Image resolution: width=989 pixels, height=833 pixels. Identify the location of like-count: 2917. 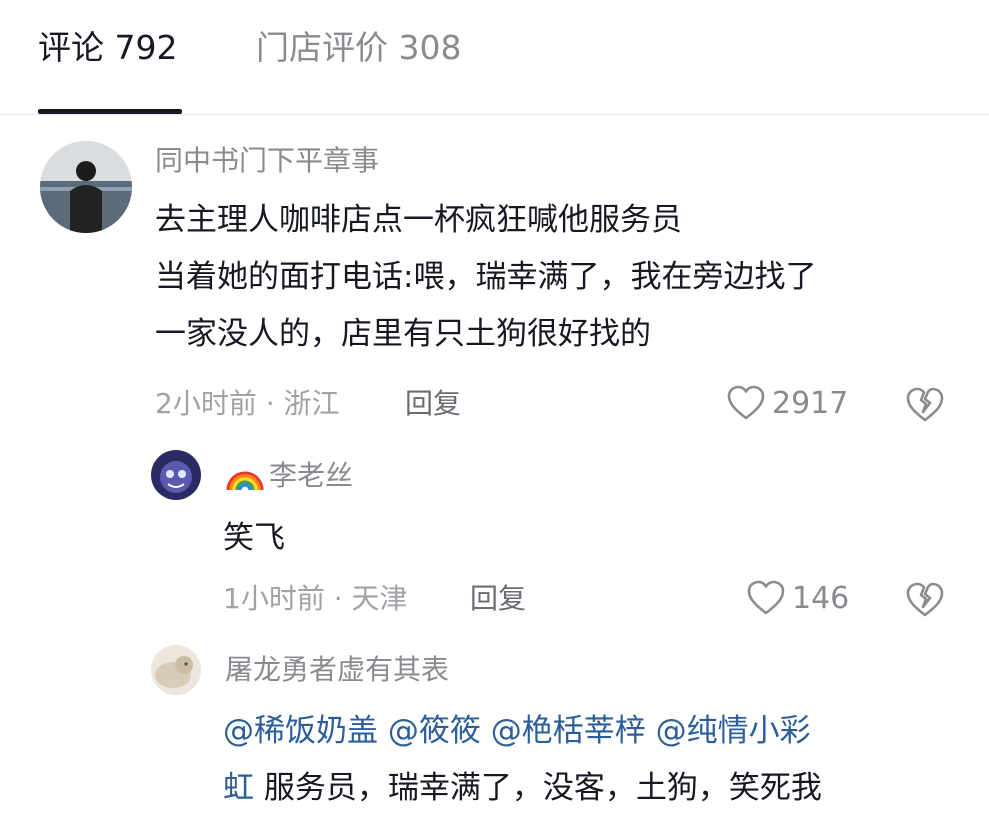
(810, 403).